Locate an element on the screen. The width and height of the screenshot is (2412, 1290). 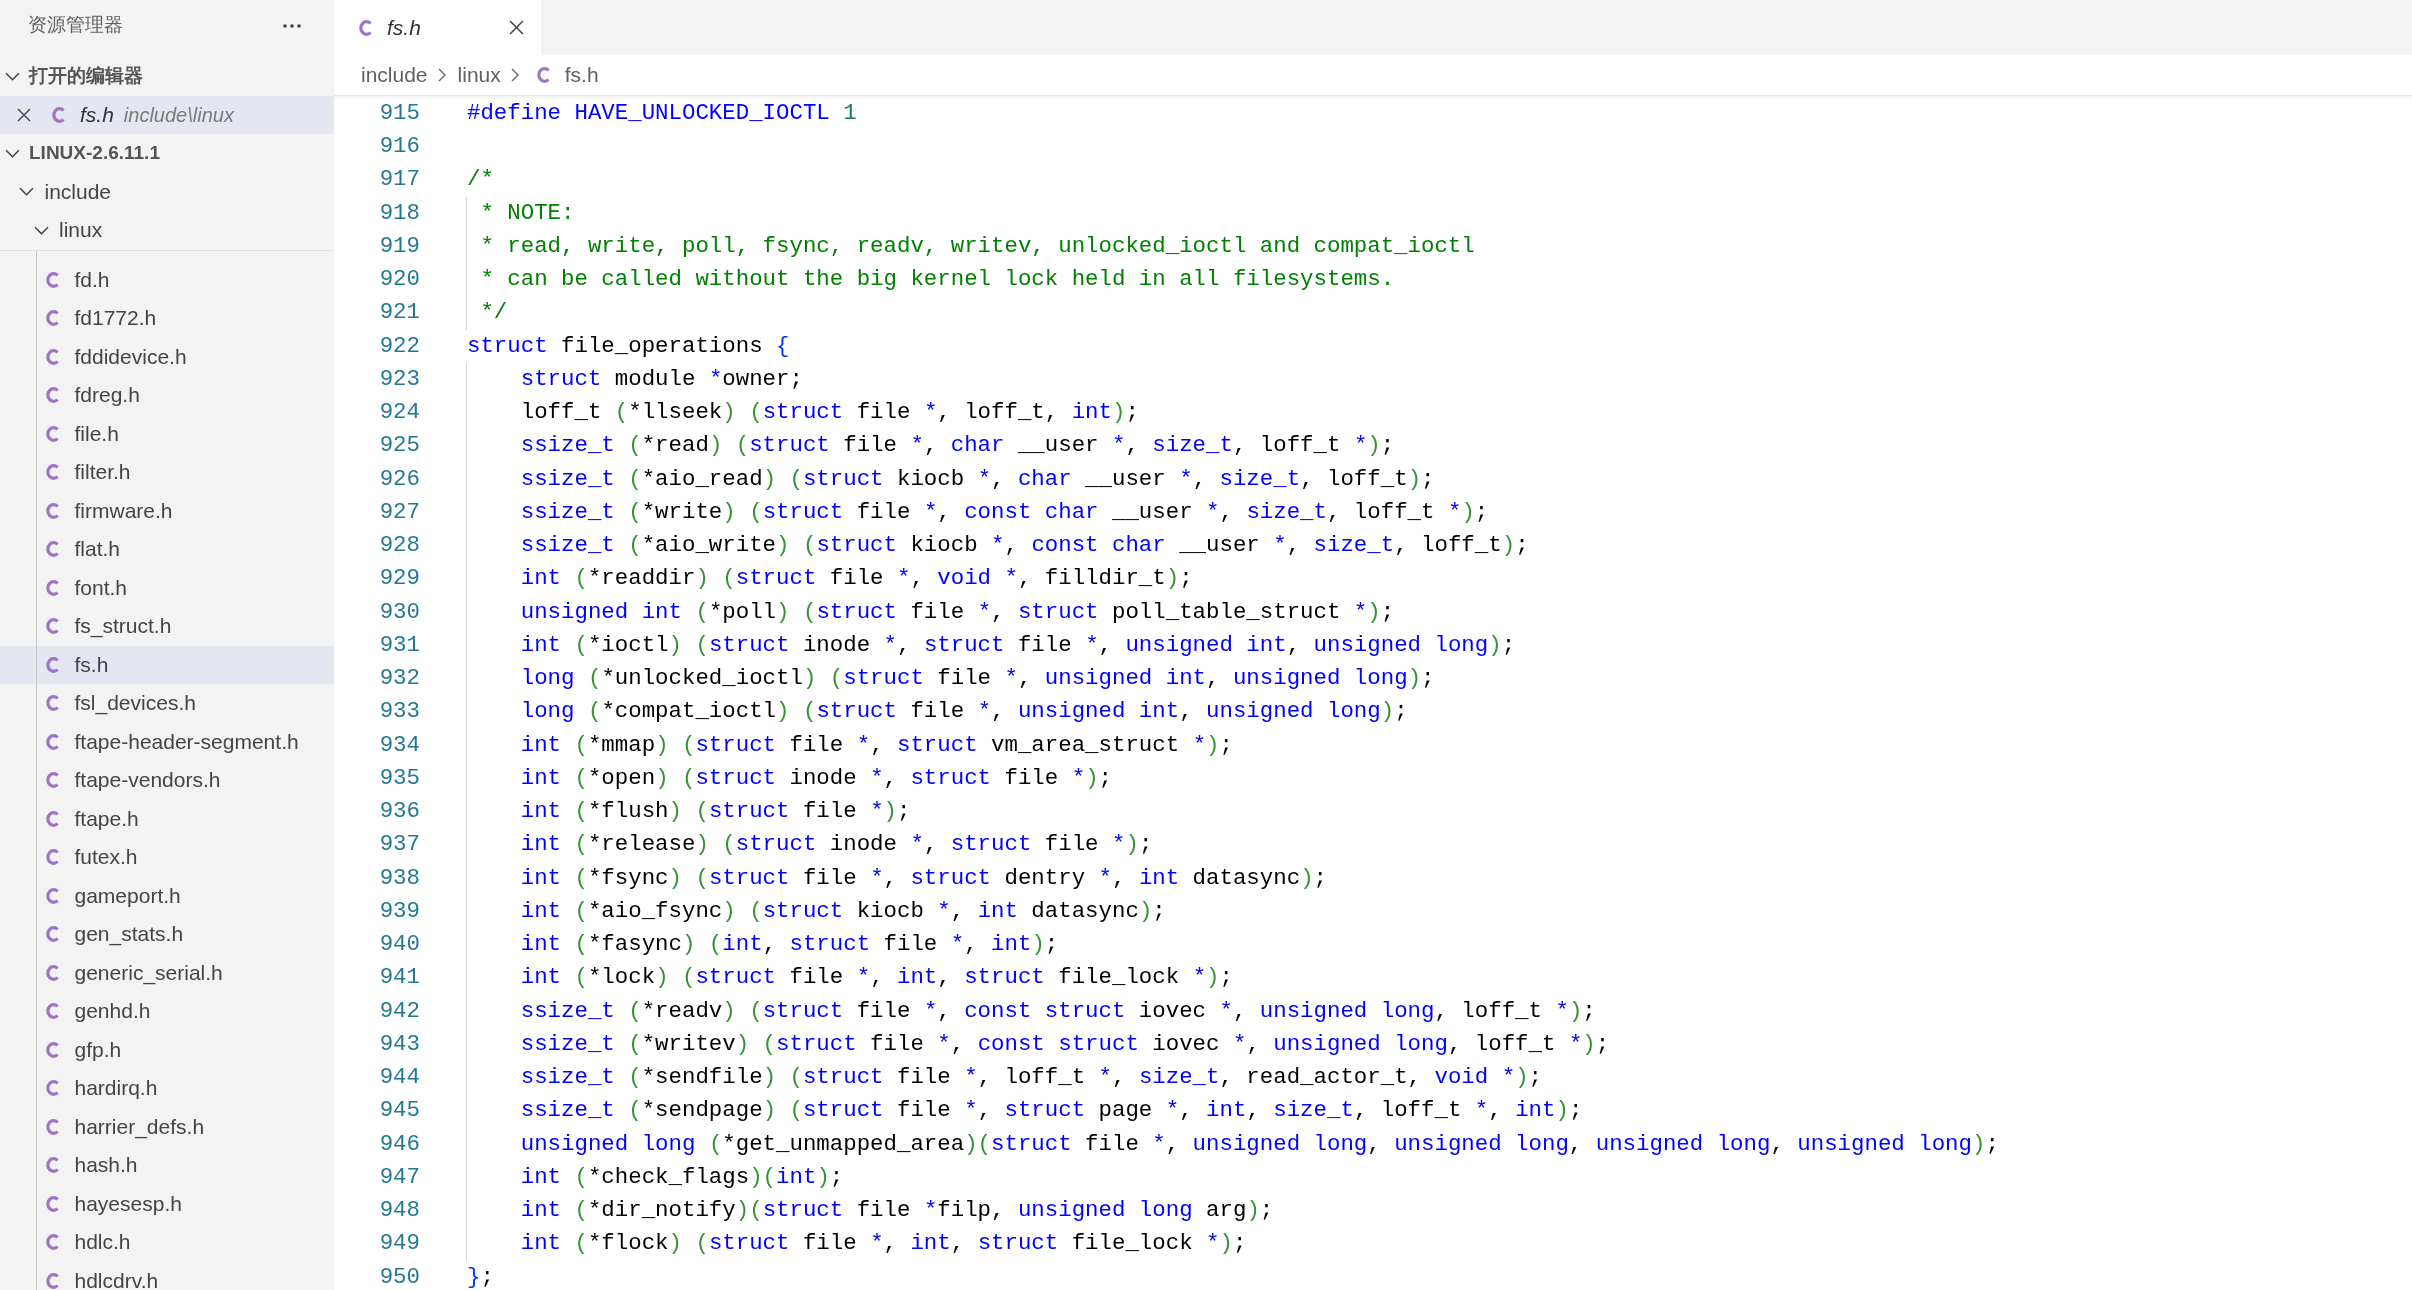
line-number: 942 is located at coordinates (399, 1011).